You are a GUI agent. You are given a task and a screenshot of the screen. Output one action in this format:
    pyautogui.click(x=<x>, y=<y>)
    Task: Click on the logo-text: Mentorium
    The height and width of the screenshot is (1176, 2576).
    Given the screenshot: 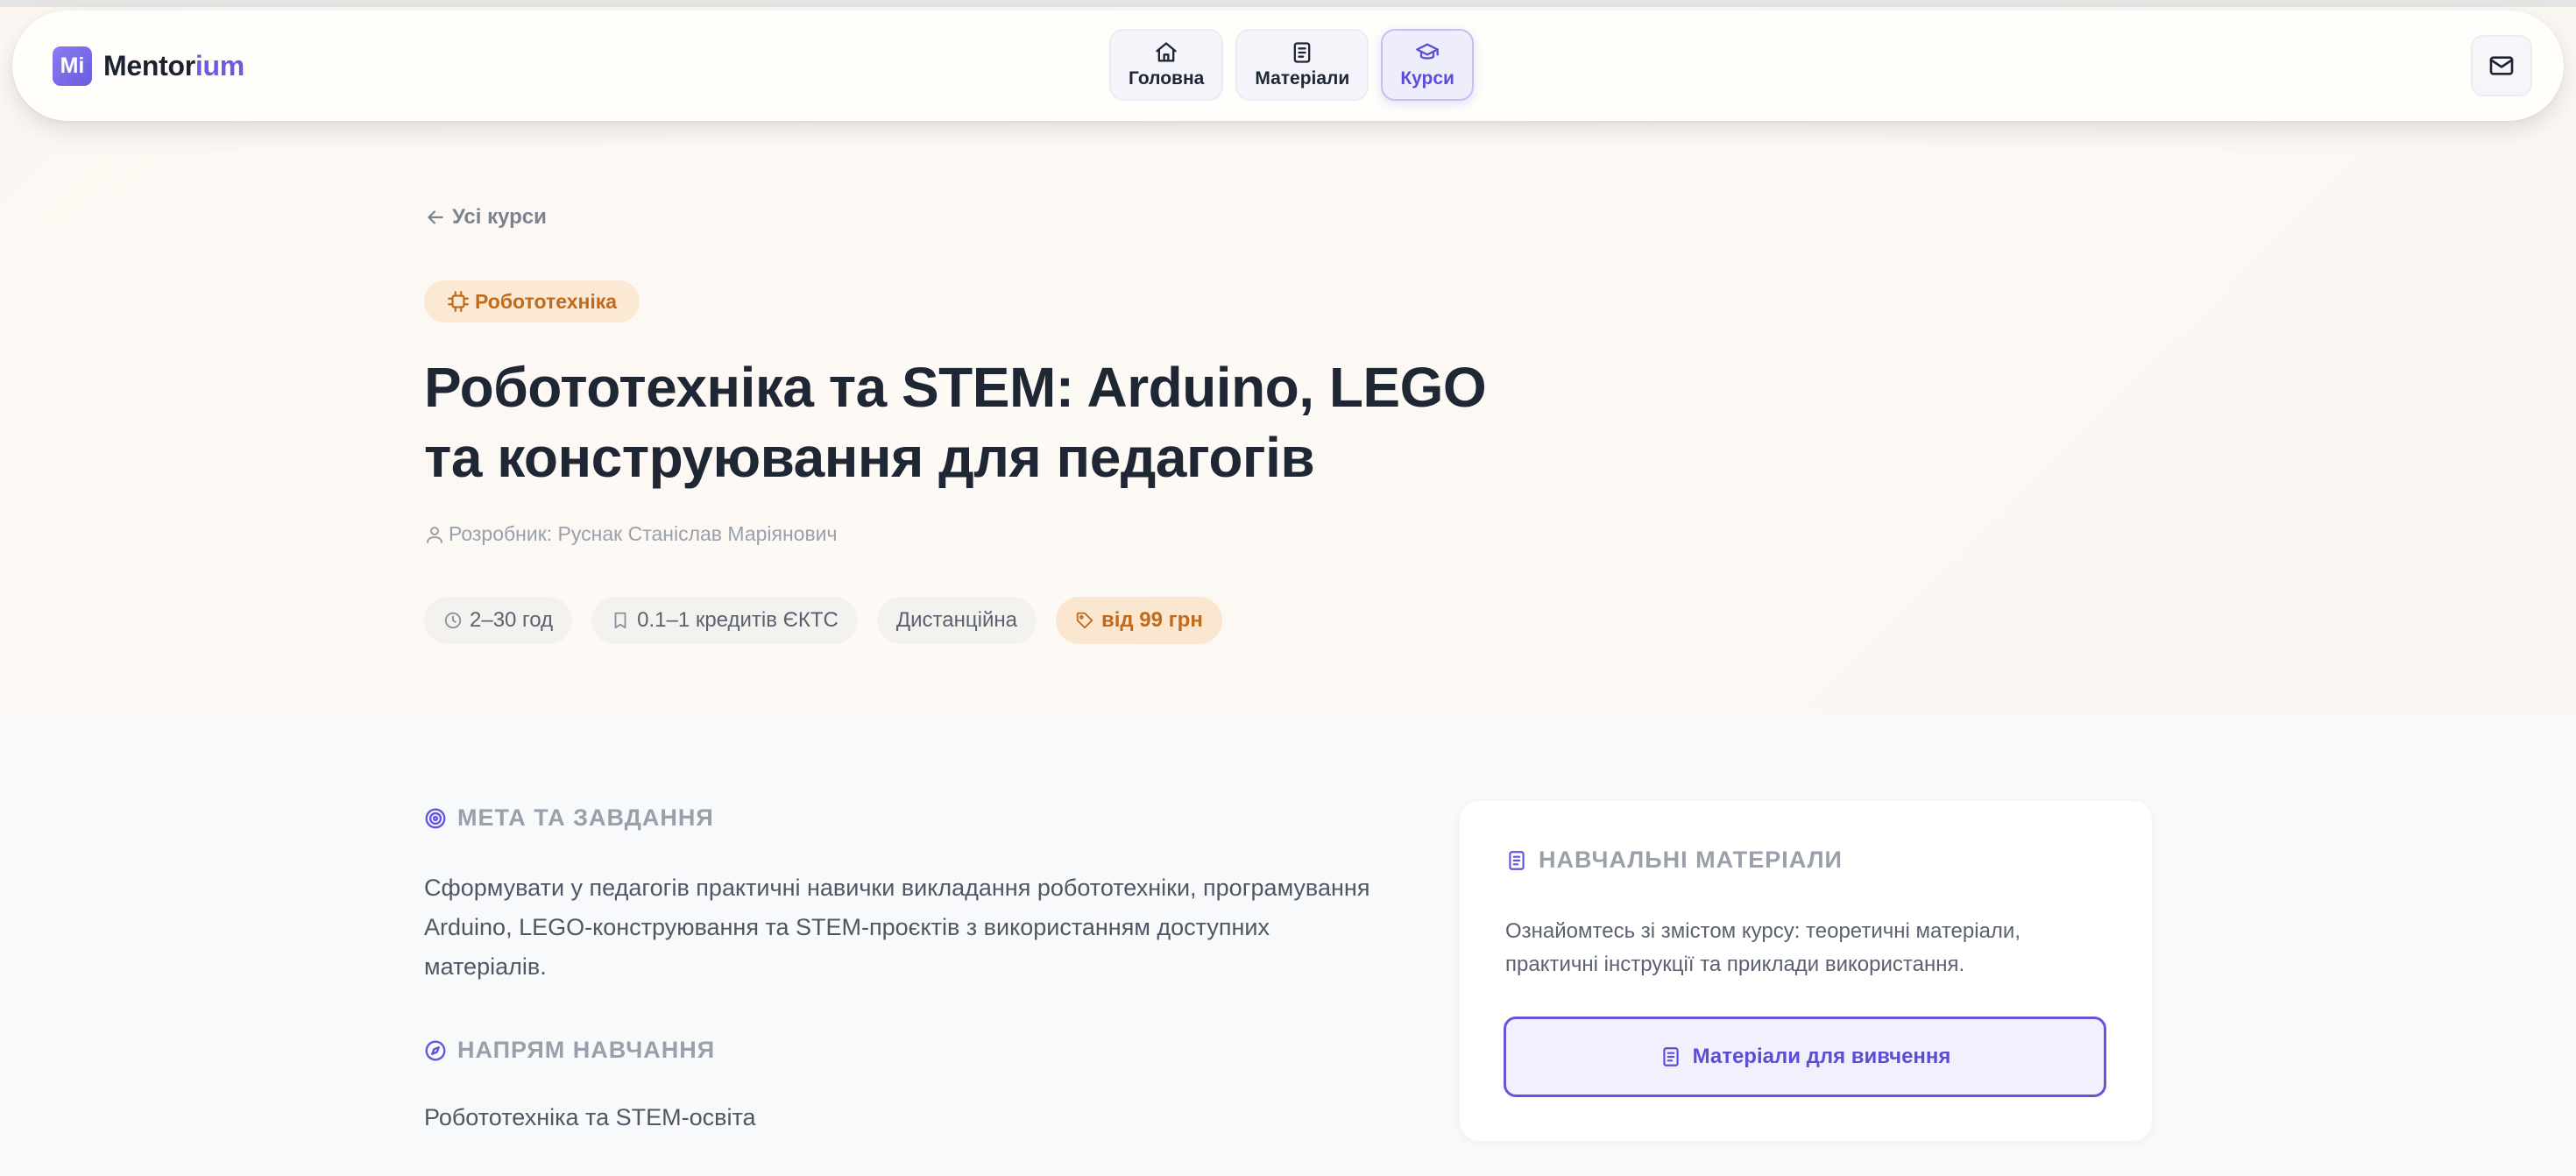 What is the action you would take?
    pyautogui.click(x=173, y=66)
    